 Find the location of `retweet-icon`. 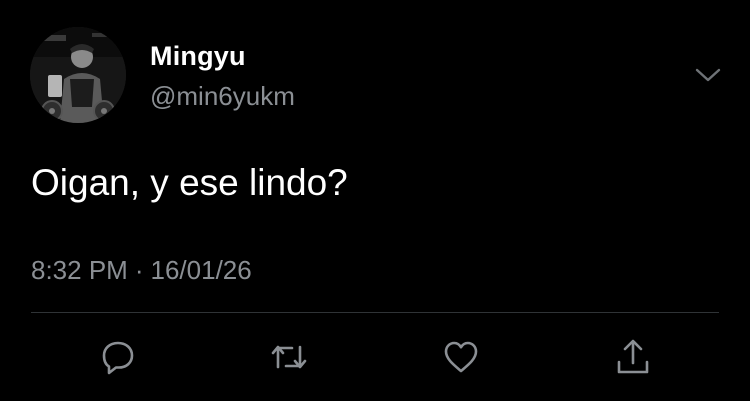

retweet-icon is located at coordinates (289, 357).